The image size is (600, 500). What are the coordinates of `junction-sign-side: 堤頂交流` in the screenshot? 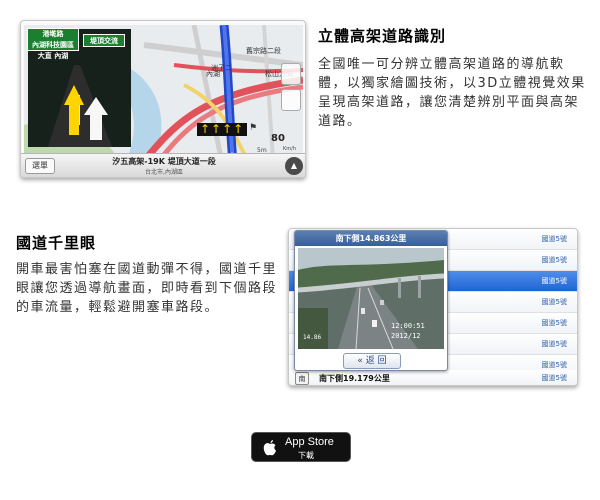 It's located at (104, 40).